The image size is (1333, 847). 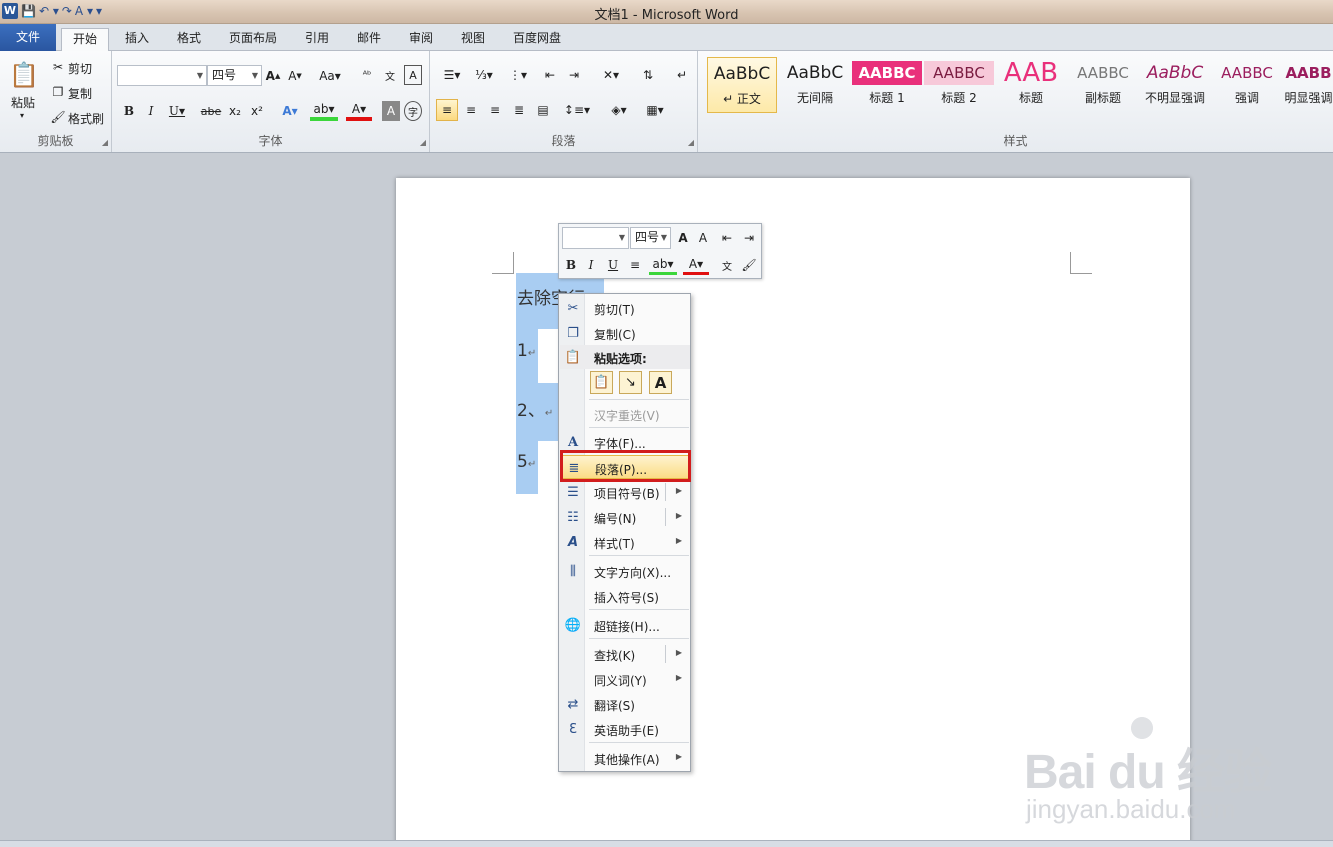 What do you see at coordinates (682, 75) in the screenshot?
I see `show-marks-icon: ↵` at bounding box center [682, 75].